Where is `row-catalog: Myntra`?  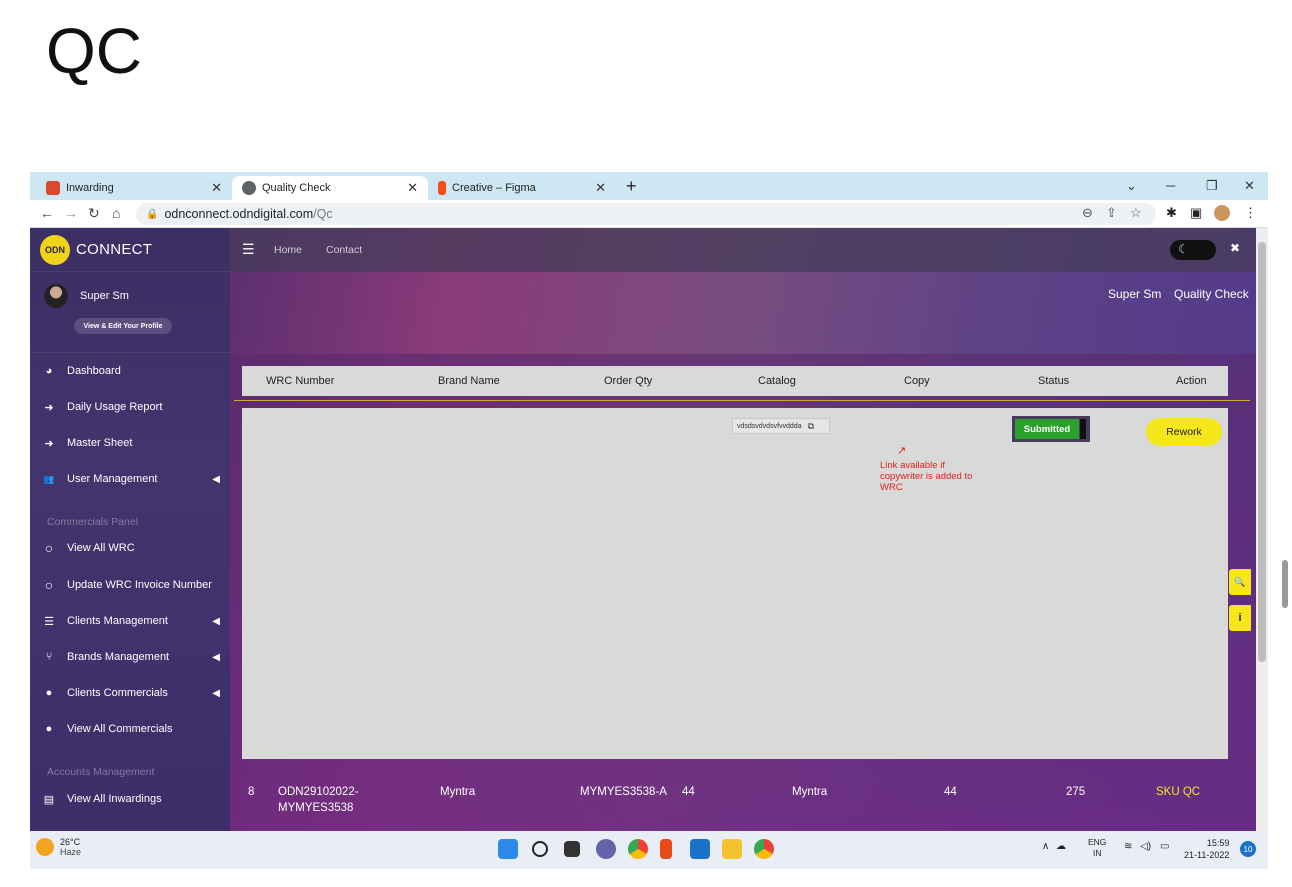
row-catalog: Myntra is located at coordinates (810, 792).